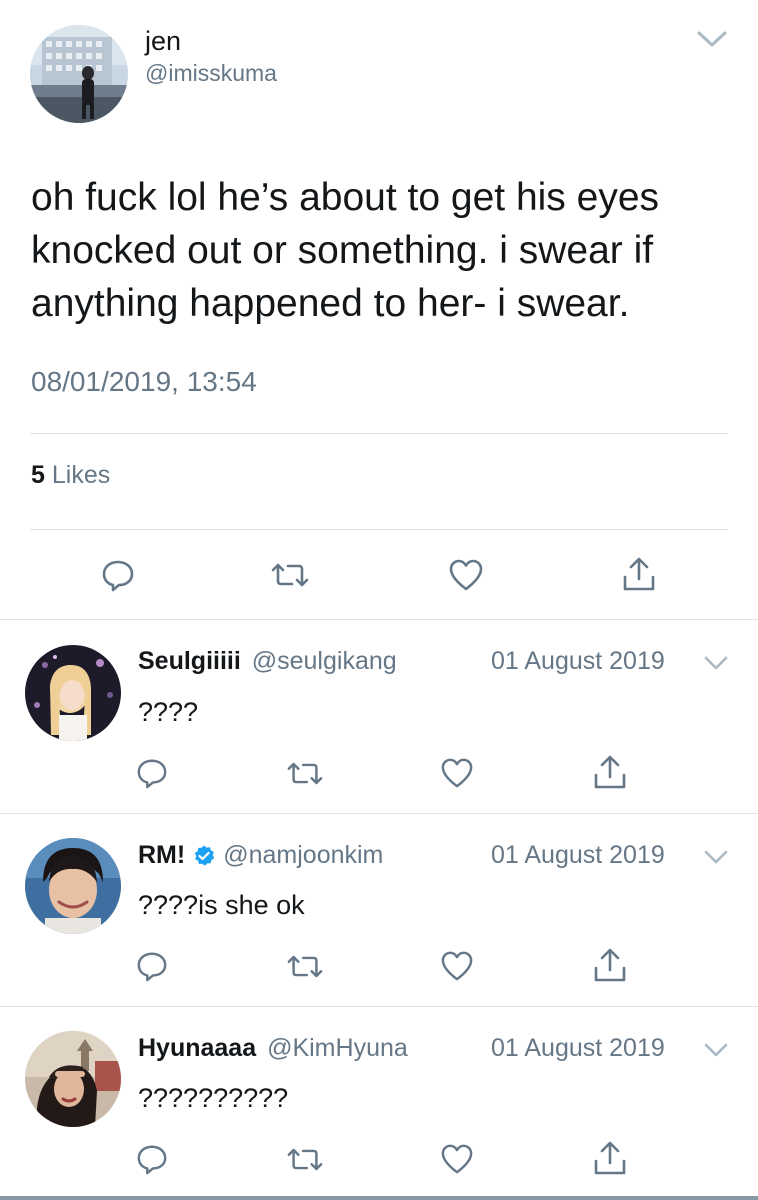  I want to click on reply-3-reply-icon, so click(152, 1159).